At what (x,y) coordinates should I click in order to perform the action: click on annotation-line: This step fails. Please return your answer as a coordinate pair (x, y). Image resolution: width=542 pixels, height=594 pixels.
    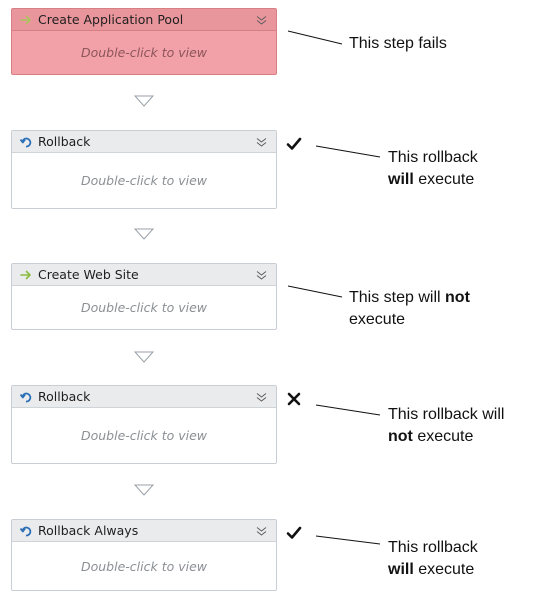
    Looking at the image, I should click on (398, 43).